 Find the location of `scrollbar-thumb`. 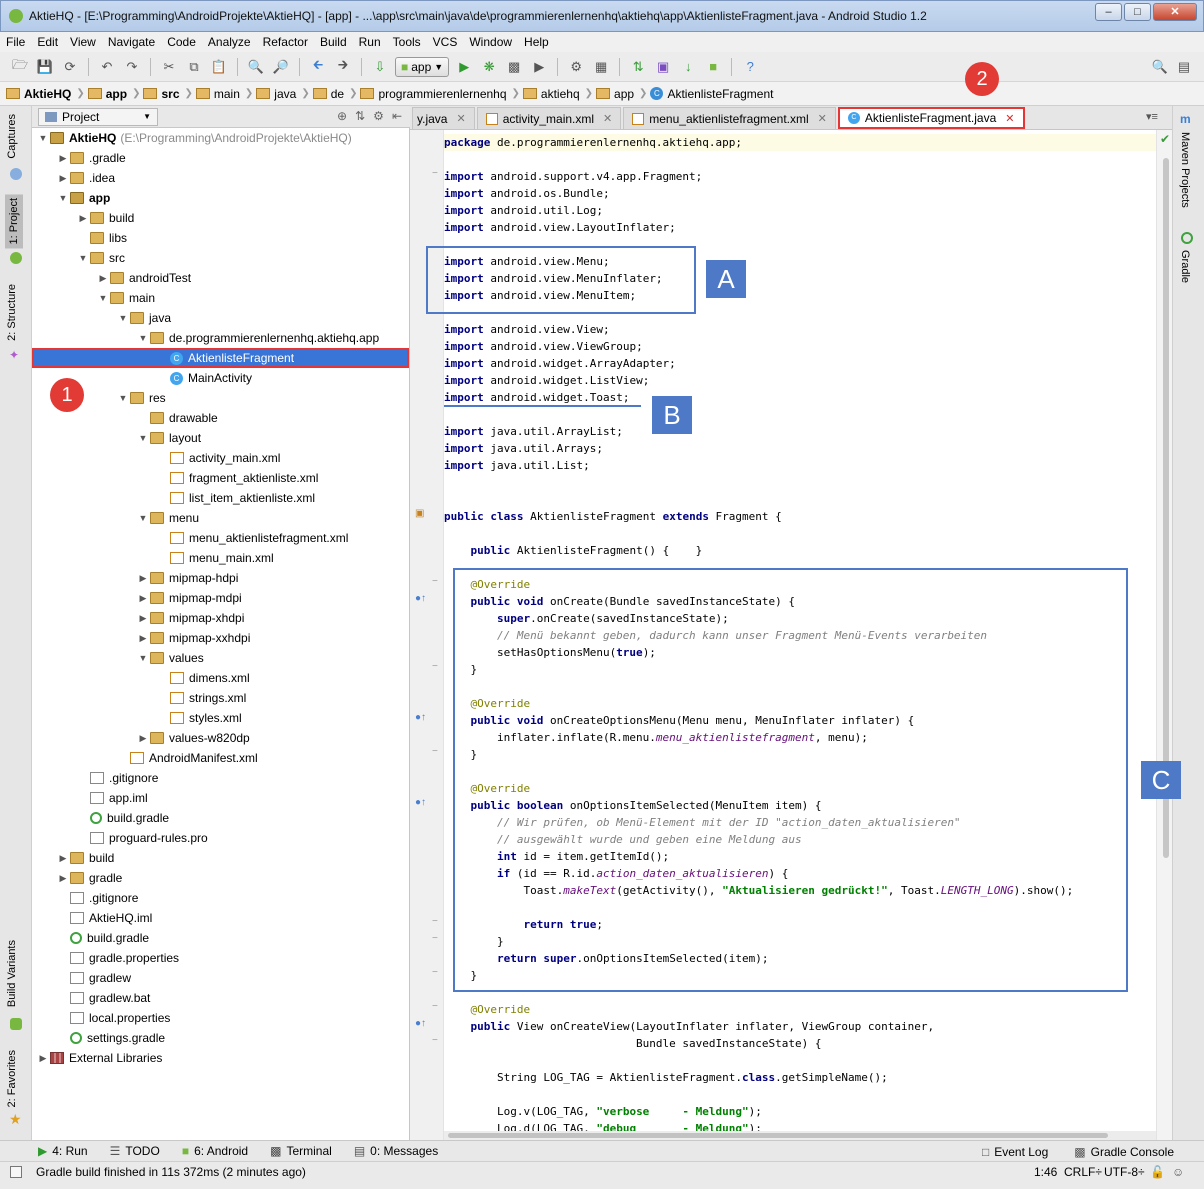

scrollbar-thumb is located at coordinates (1166, 508).